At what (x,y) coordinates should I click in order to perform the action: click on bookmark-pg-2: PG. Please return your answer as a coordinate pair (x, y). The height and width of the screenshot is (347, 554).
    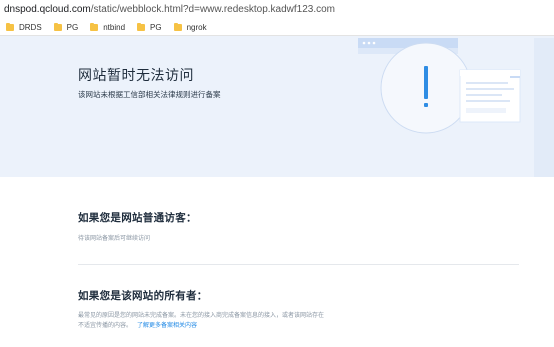
    Looking at the image, I should click on (149, 27).